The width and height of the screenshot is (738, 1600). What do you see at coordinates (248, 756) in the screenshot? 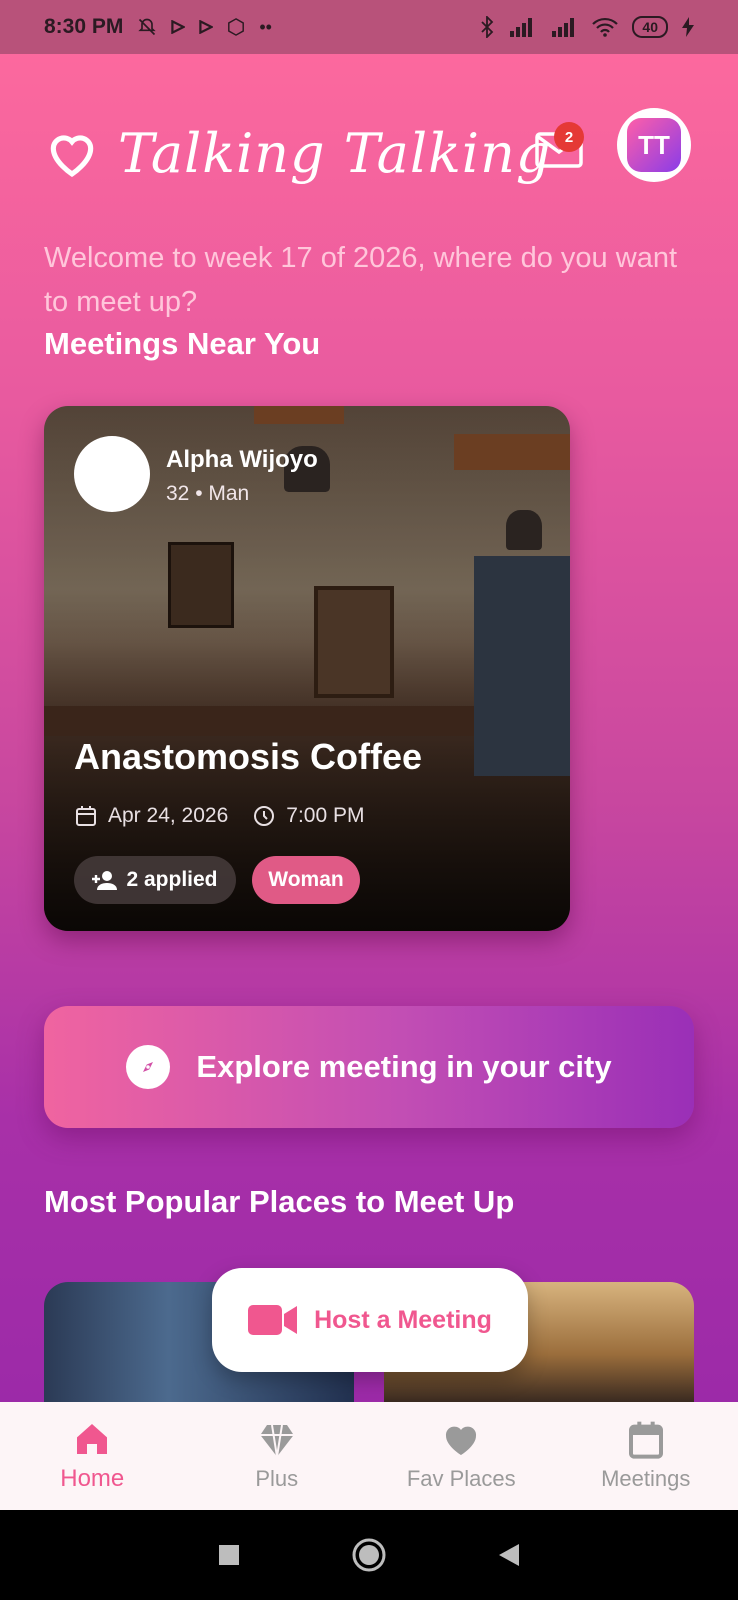
I see `place-name: Anastomosis Coffee` at bounding box center [248, 756].